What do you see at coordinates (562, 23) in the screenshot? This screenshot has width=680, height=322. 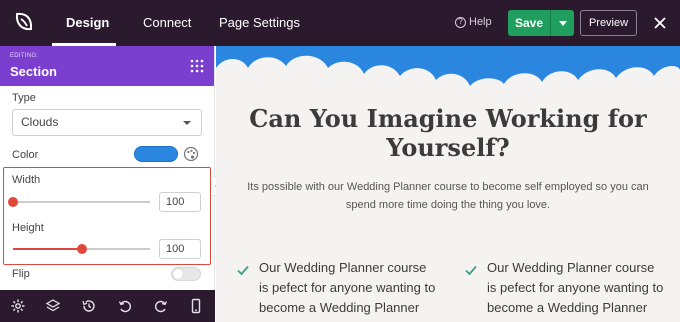 I see `save-options-chevron-down-icon` at bounding box center [562, 23].